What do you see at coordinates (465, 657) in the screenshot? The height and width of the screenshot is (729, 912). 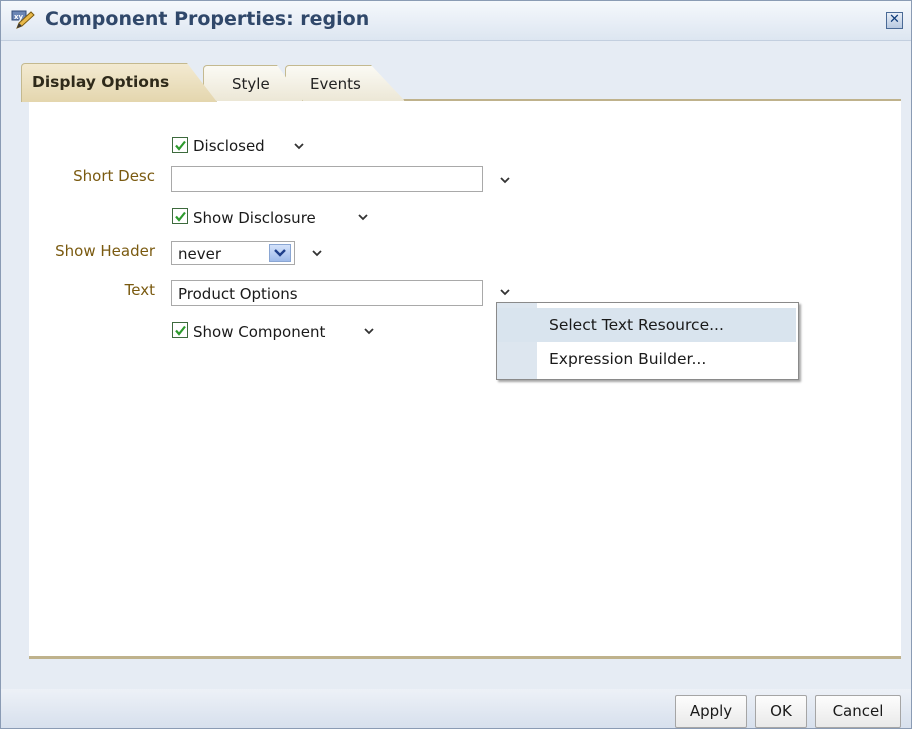 I see `content-divider` at bounding box center [465, 657].